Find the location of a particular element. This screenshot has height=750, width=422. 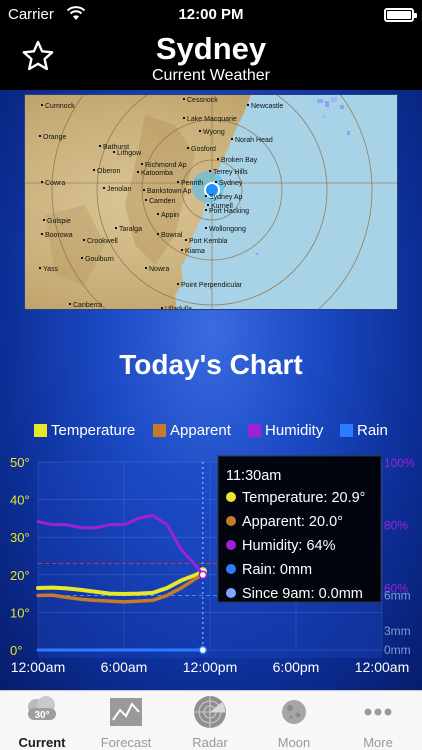

map-place-label: Terrey Hills is located at coordinates (230, 172).